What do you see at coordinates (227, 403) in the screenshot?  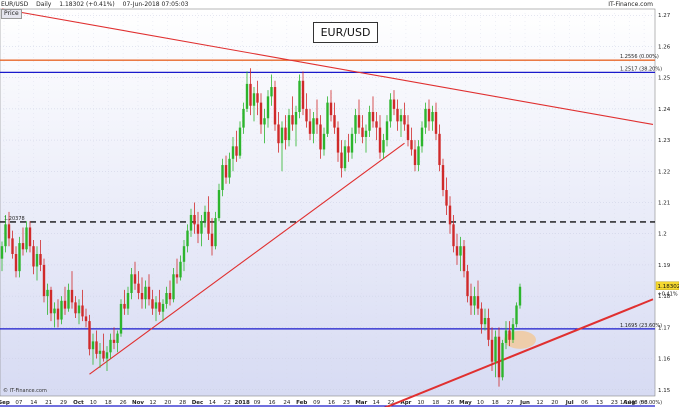 I see `x-tick-label: 22` at bounding box center [227, 403].